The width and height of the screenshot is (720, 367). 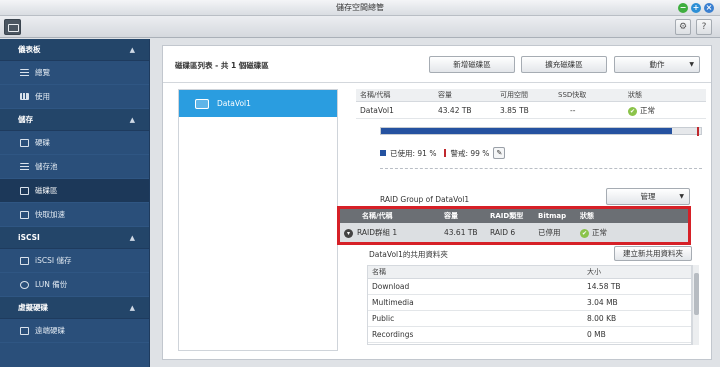 What do you see at coordinates (683, 8) in the screenshot?
I see `minimize-button: −` at bounding box center [683, 8].